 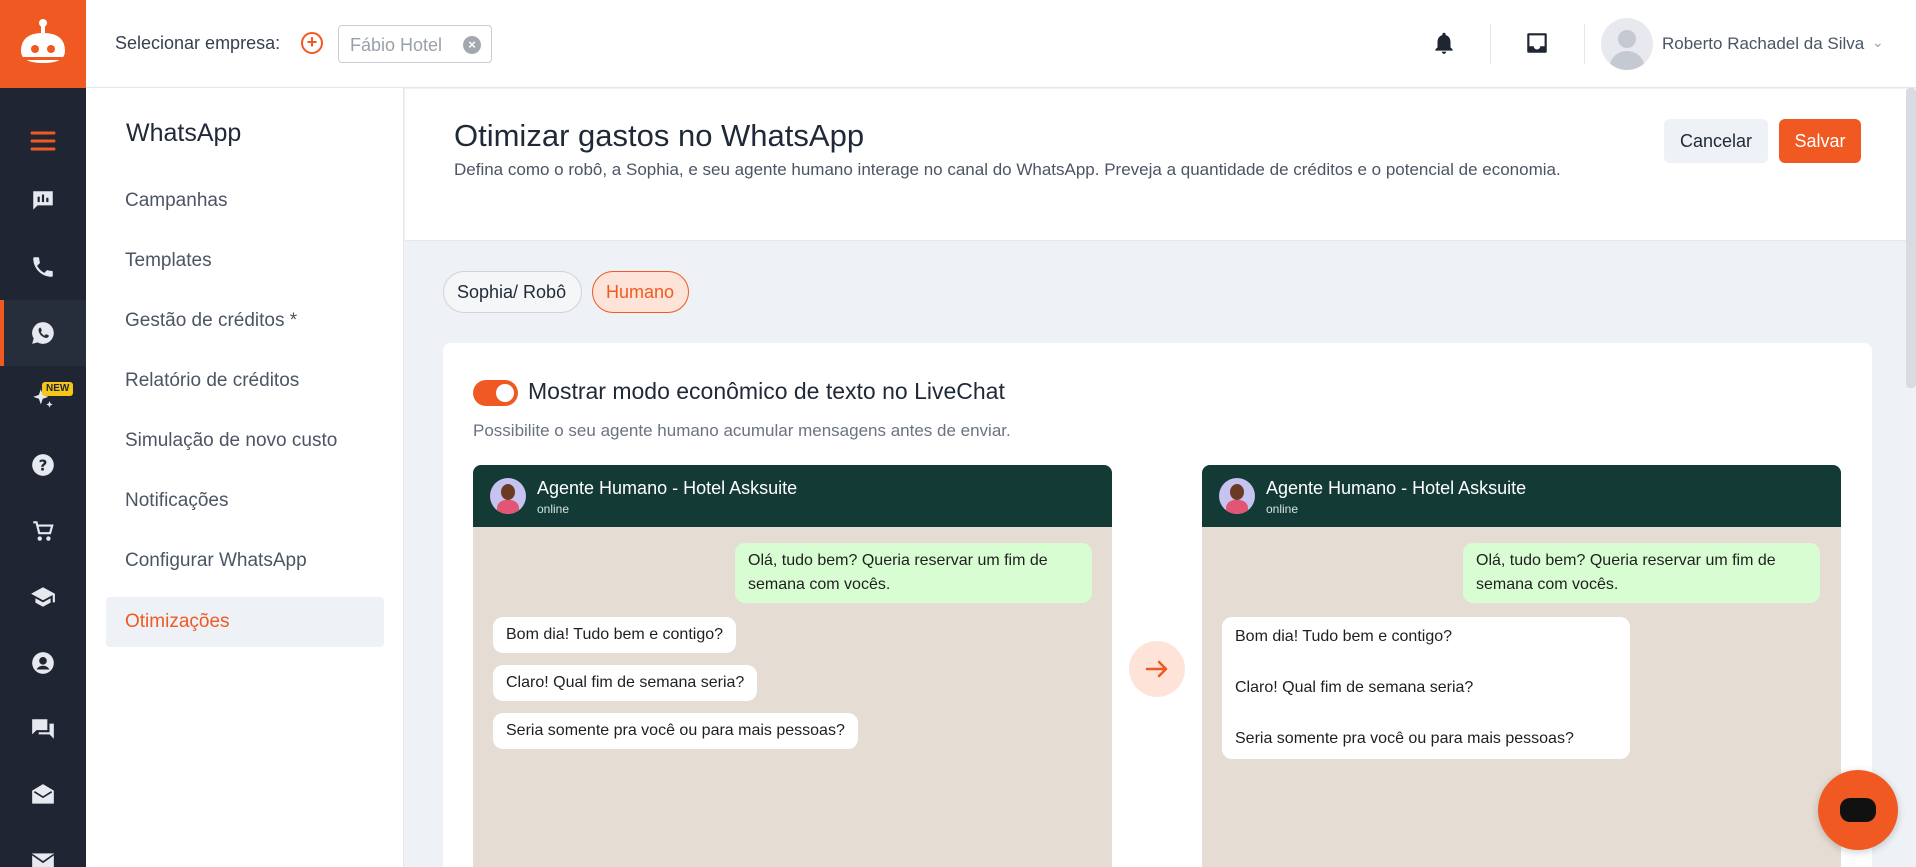 I want to click on scrollbar, so click(x=1911, y=238).